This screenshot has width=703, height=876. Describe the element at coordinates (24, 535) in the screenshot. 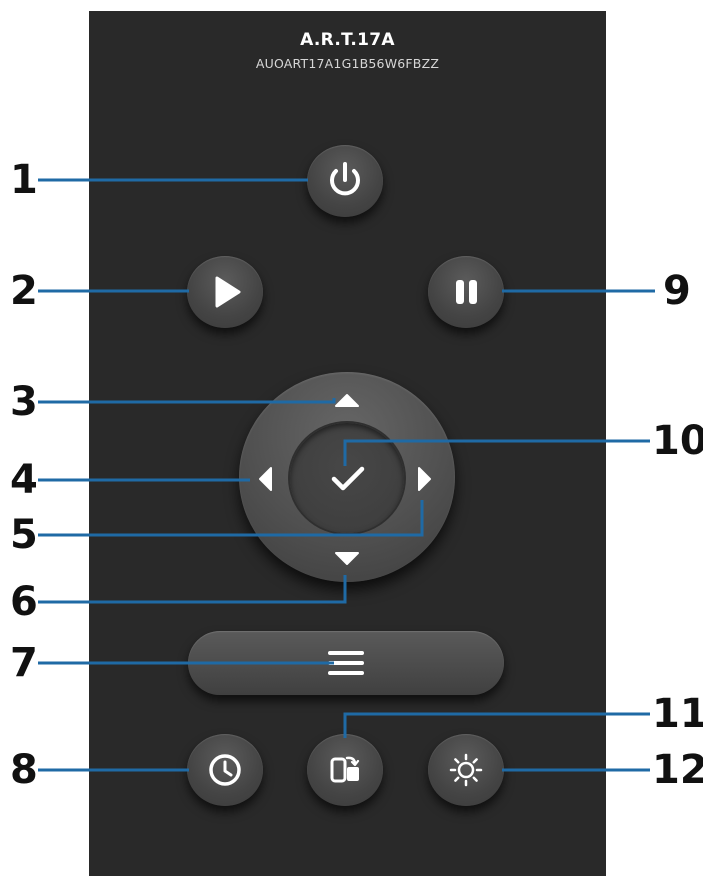

I see `callout-number-5: 5` at that location.